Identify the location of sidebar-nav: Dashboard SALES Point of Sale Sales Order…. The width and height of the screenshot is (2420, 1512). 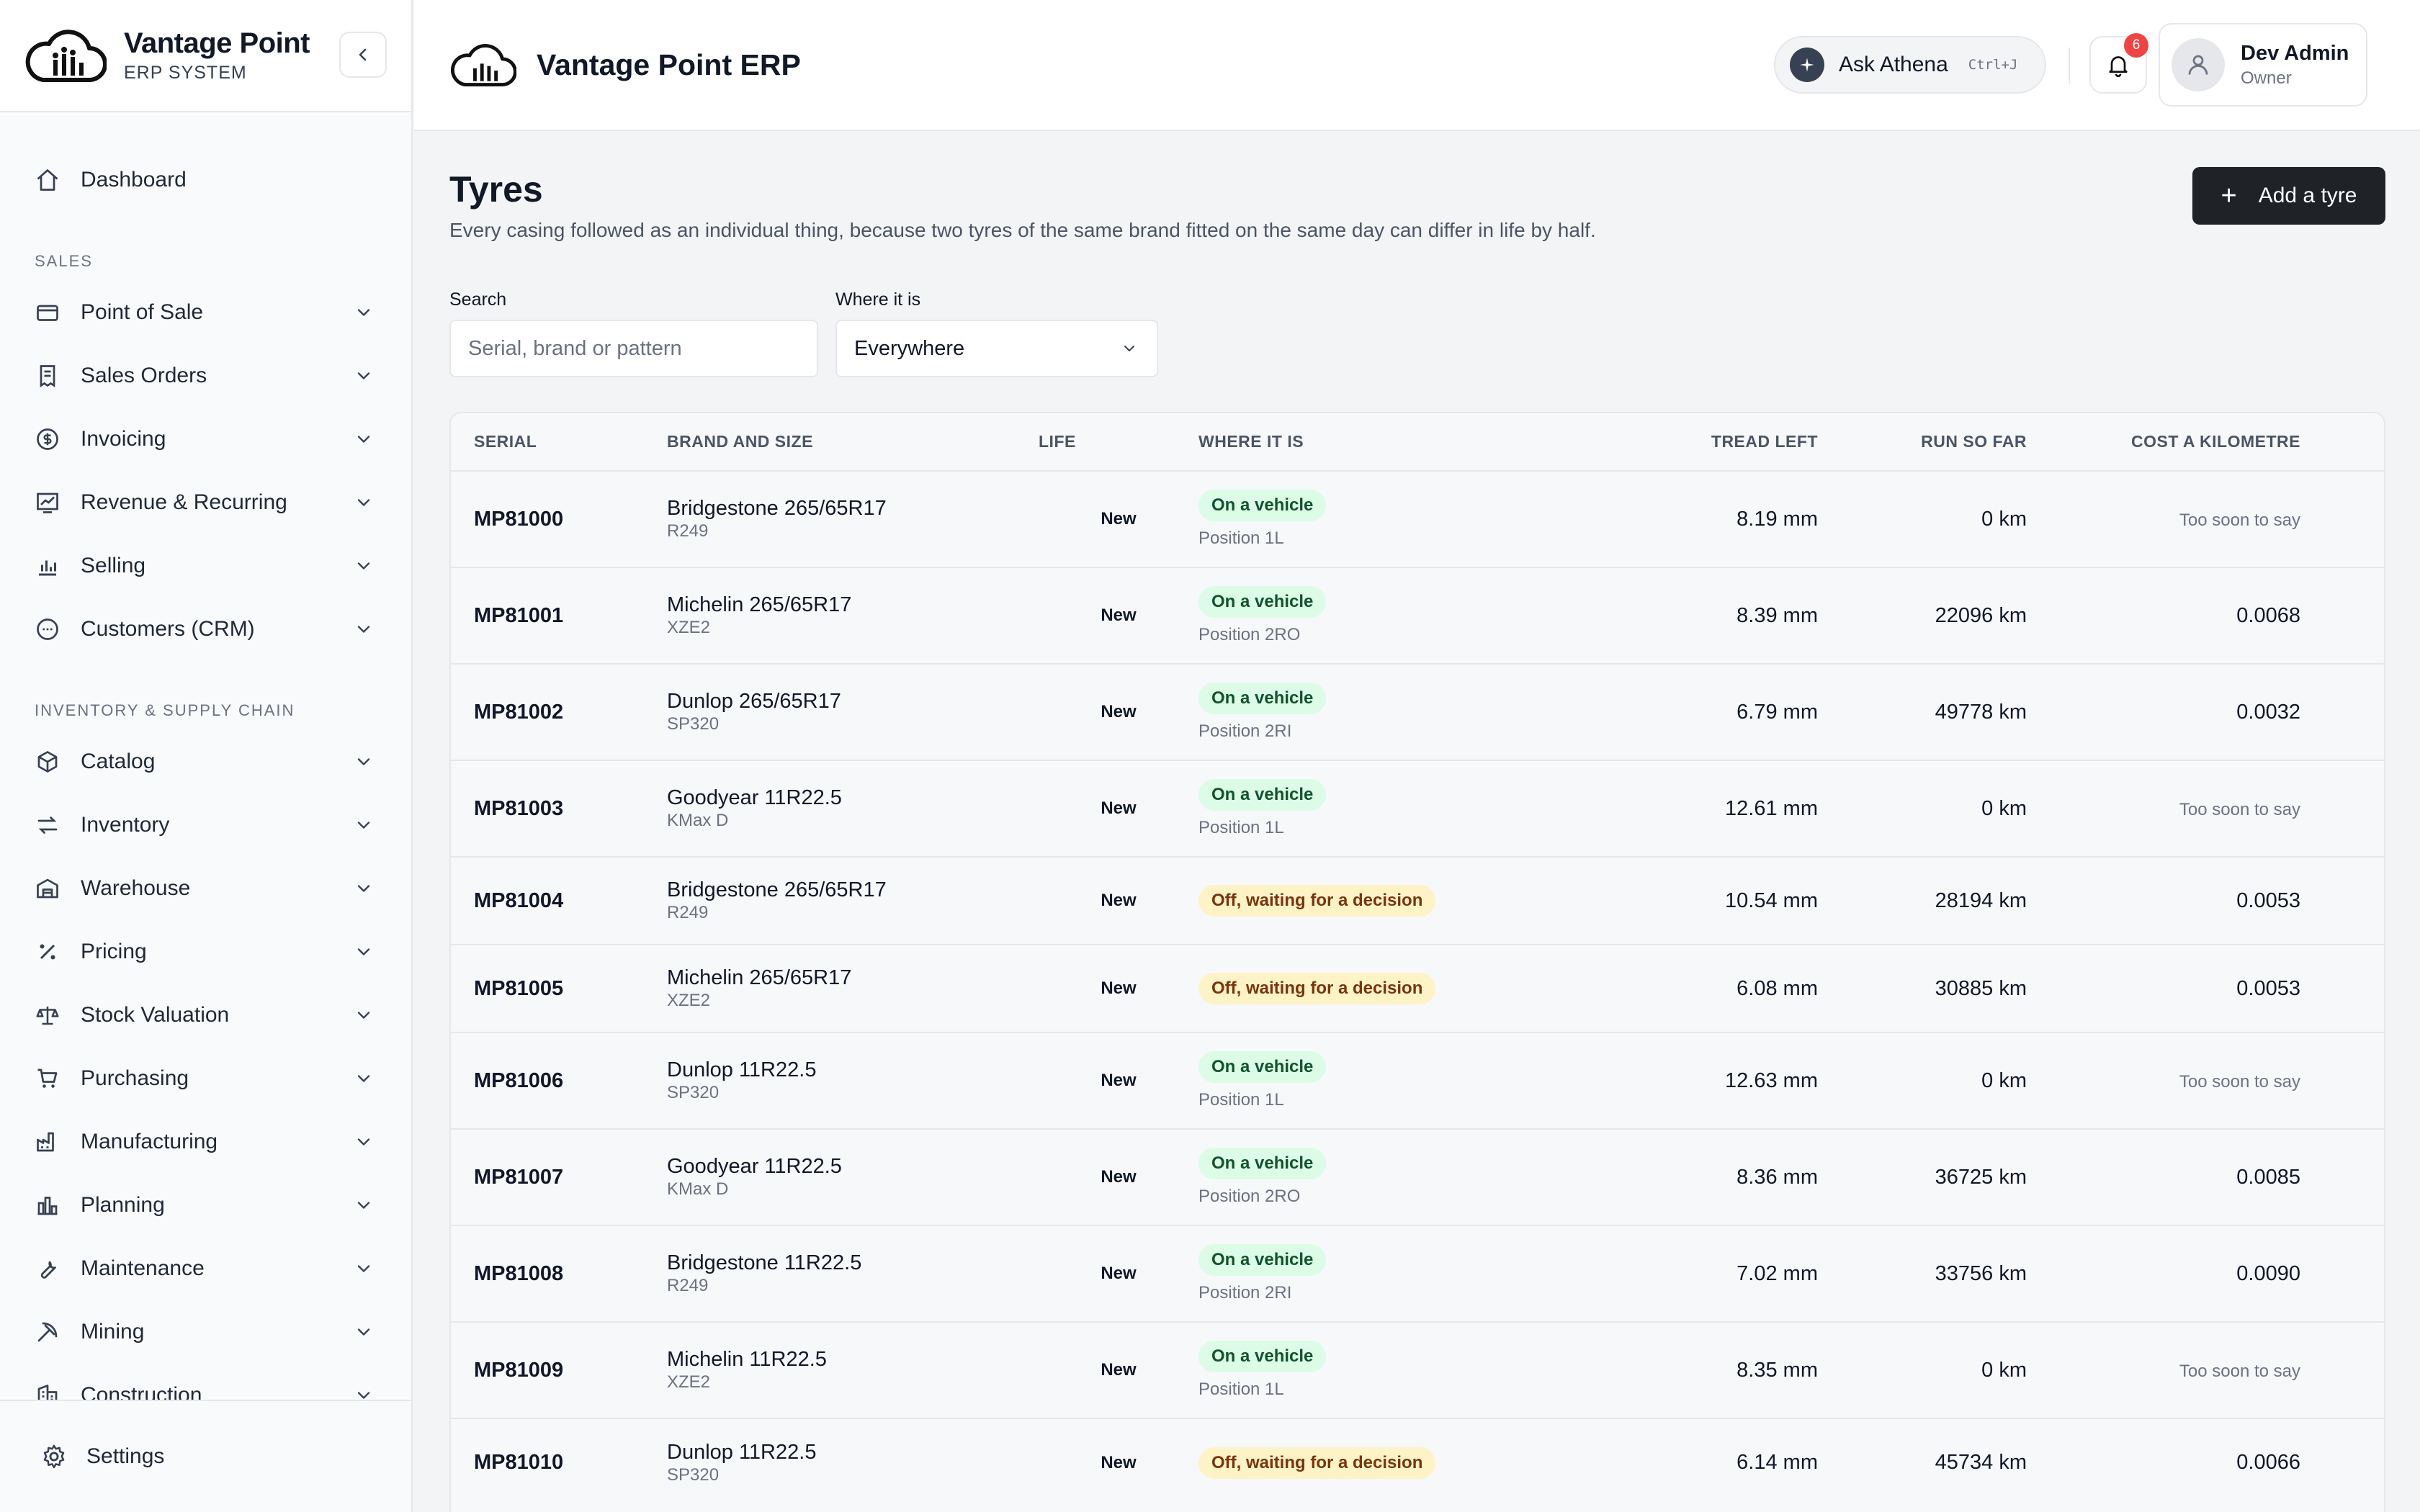
(205, 756).